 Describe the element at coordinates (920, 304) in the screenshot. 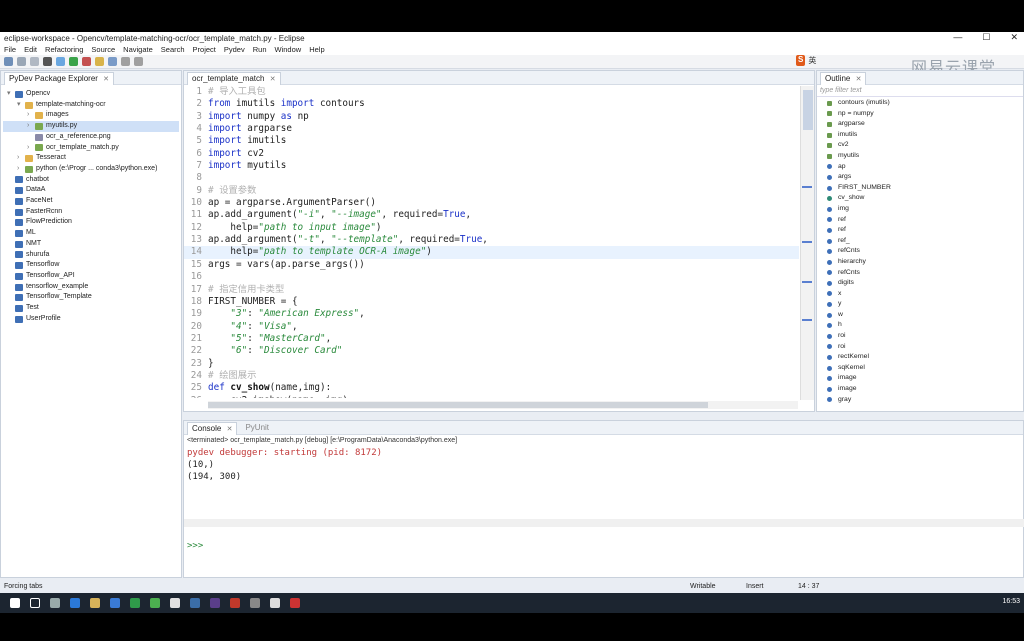

I see `outline-item: y` at that location.